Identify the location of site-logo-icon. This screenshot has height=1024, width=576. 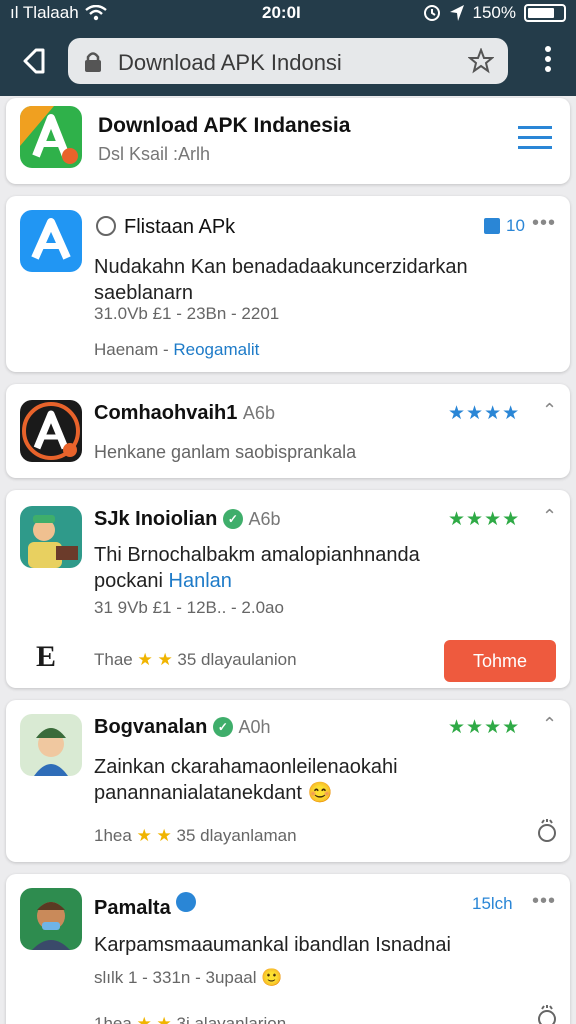
(51, 137).